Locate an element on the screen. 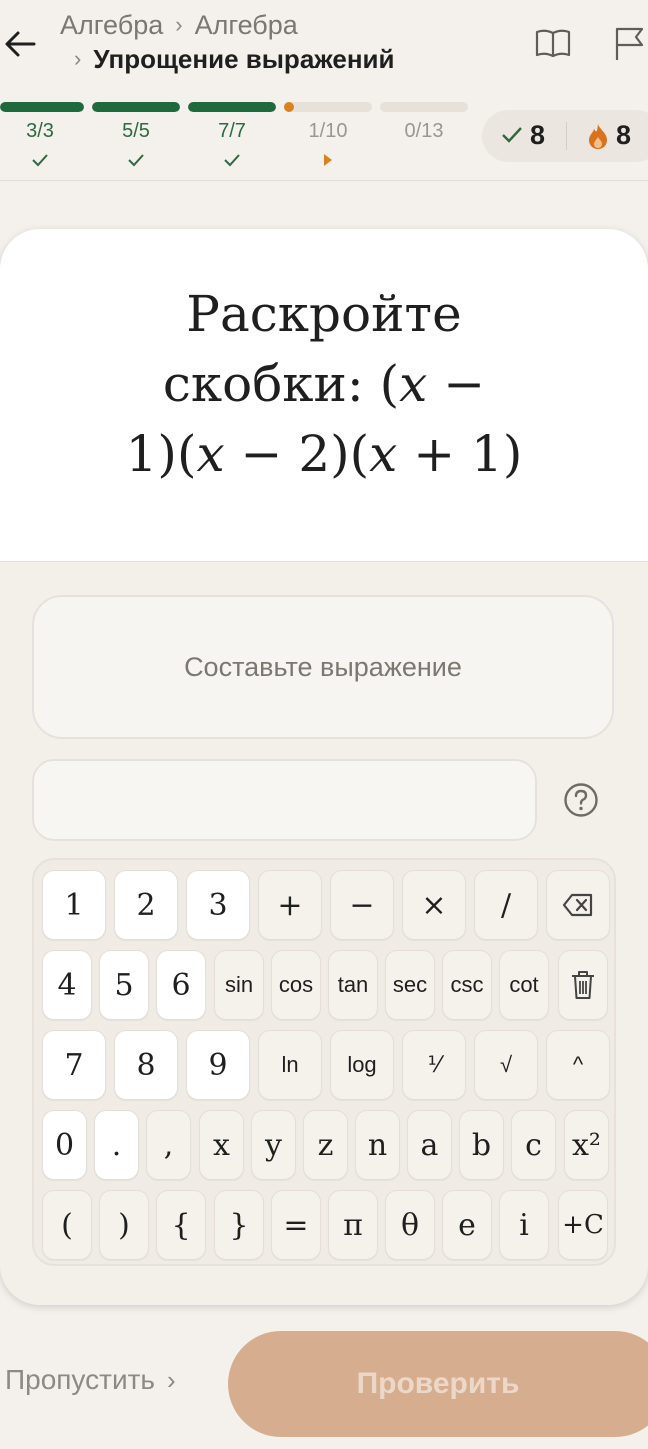  stats-pill: 8 8 is located at coordinates (565, 136).